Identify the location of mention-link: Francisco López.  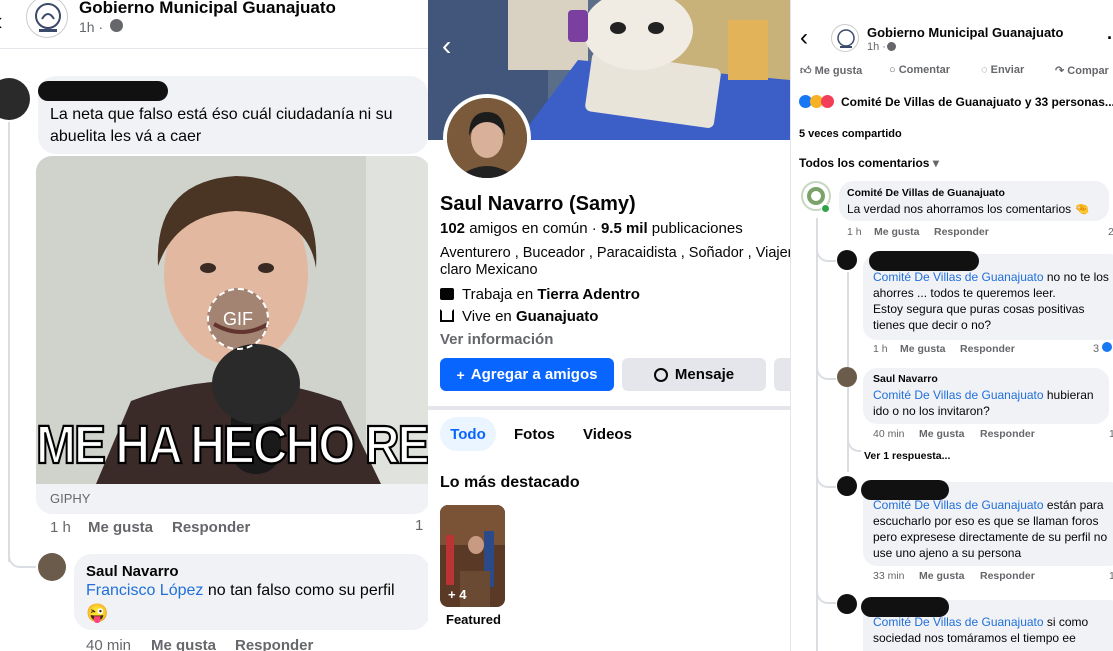
(144, 590).